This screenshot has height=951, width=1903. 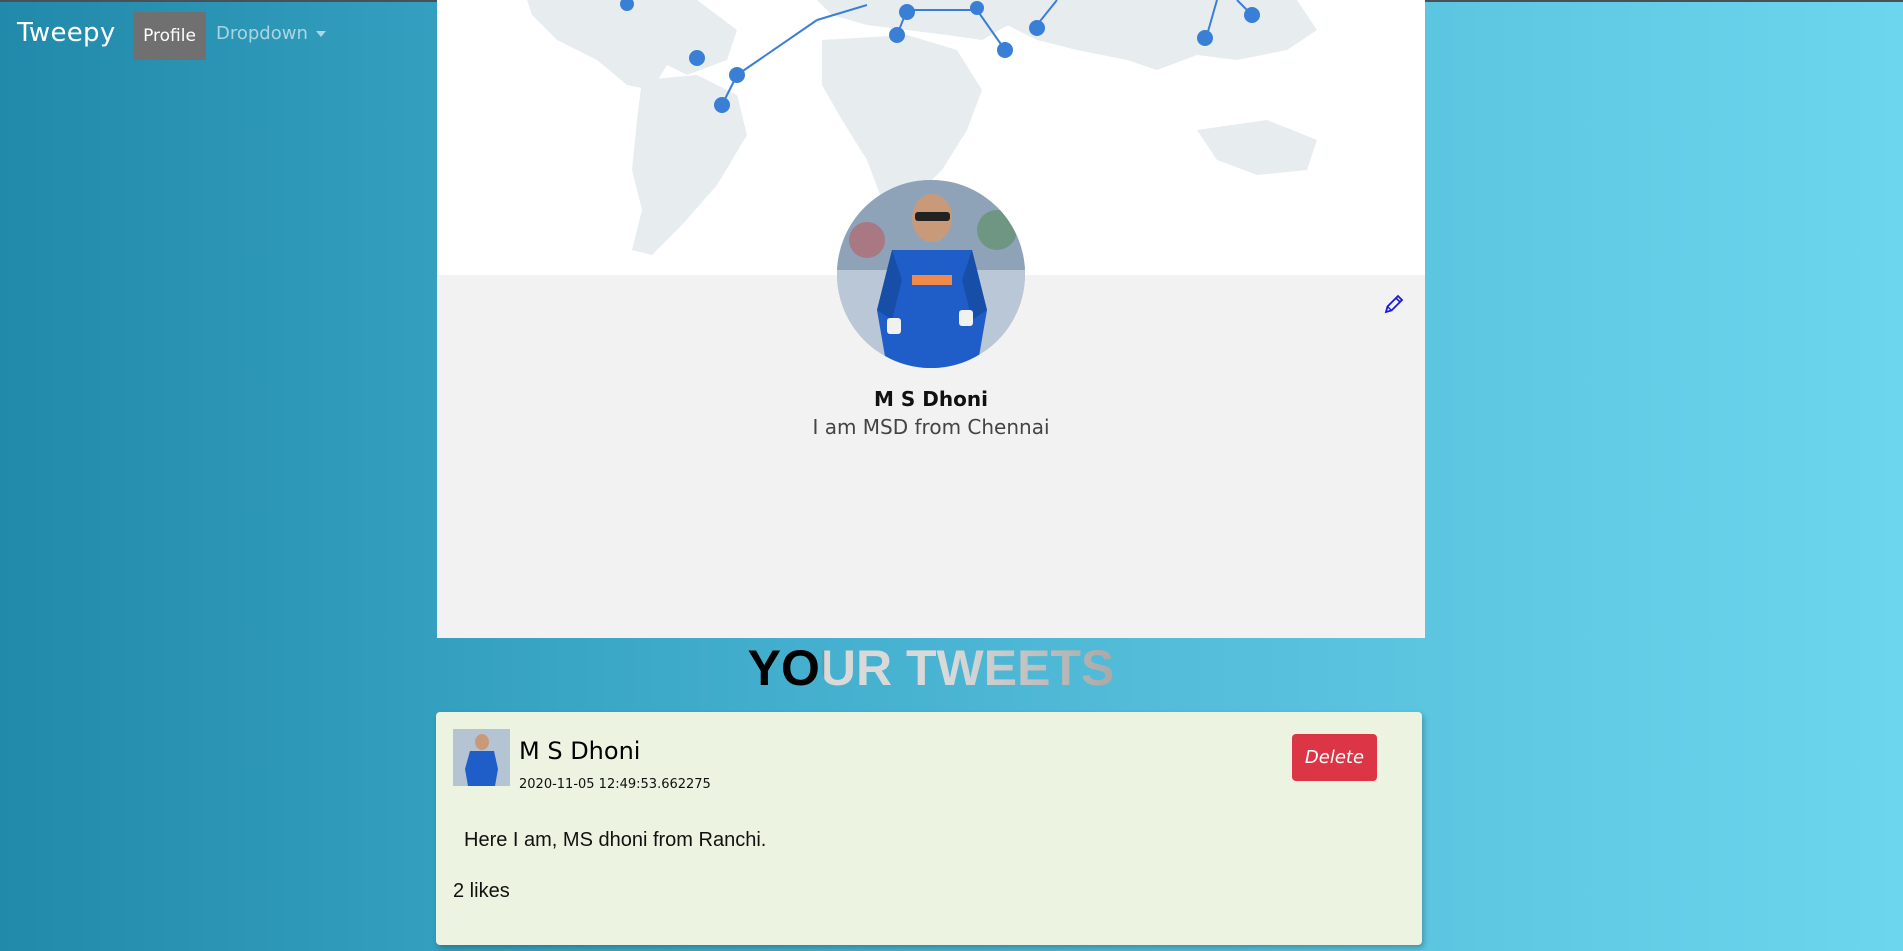 What do you see at coordinates (1334, 757) in the screenshot?
I see `delete-tweet-button: Delete` at bounding box center [1334, 757].